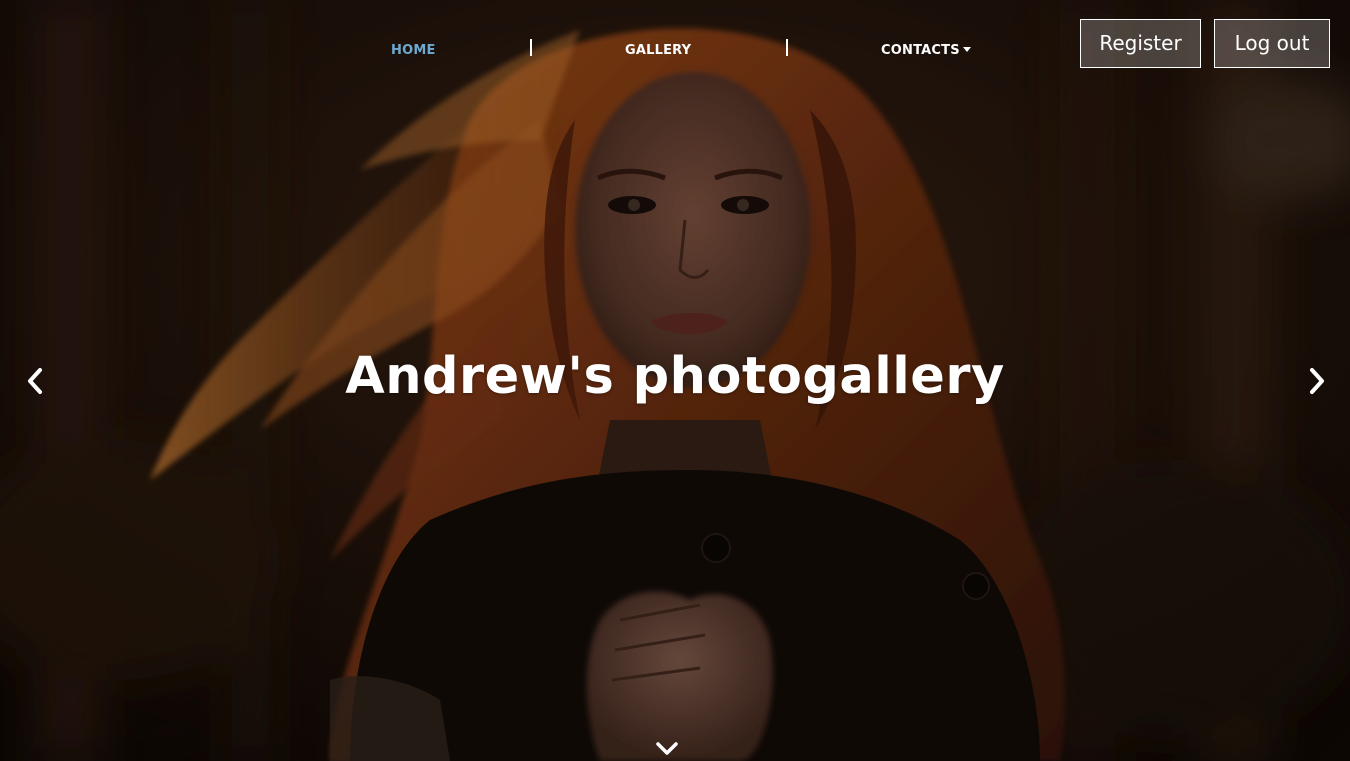 This screenshot has height=761, width=1350. Describe the element at coordinates (1140, 43) in the screenshot. I see `register-button: Register` at that location.